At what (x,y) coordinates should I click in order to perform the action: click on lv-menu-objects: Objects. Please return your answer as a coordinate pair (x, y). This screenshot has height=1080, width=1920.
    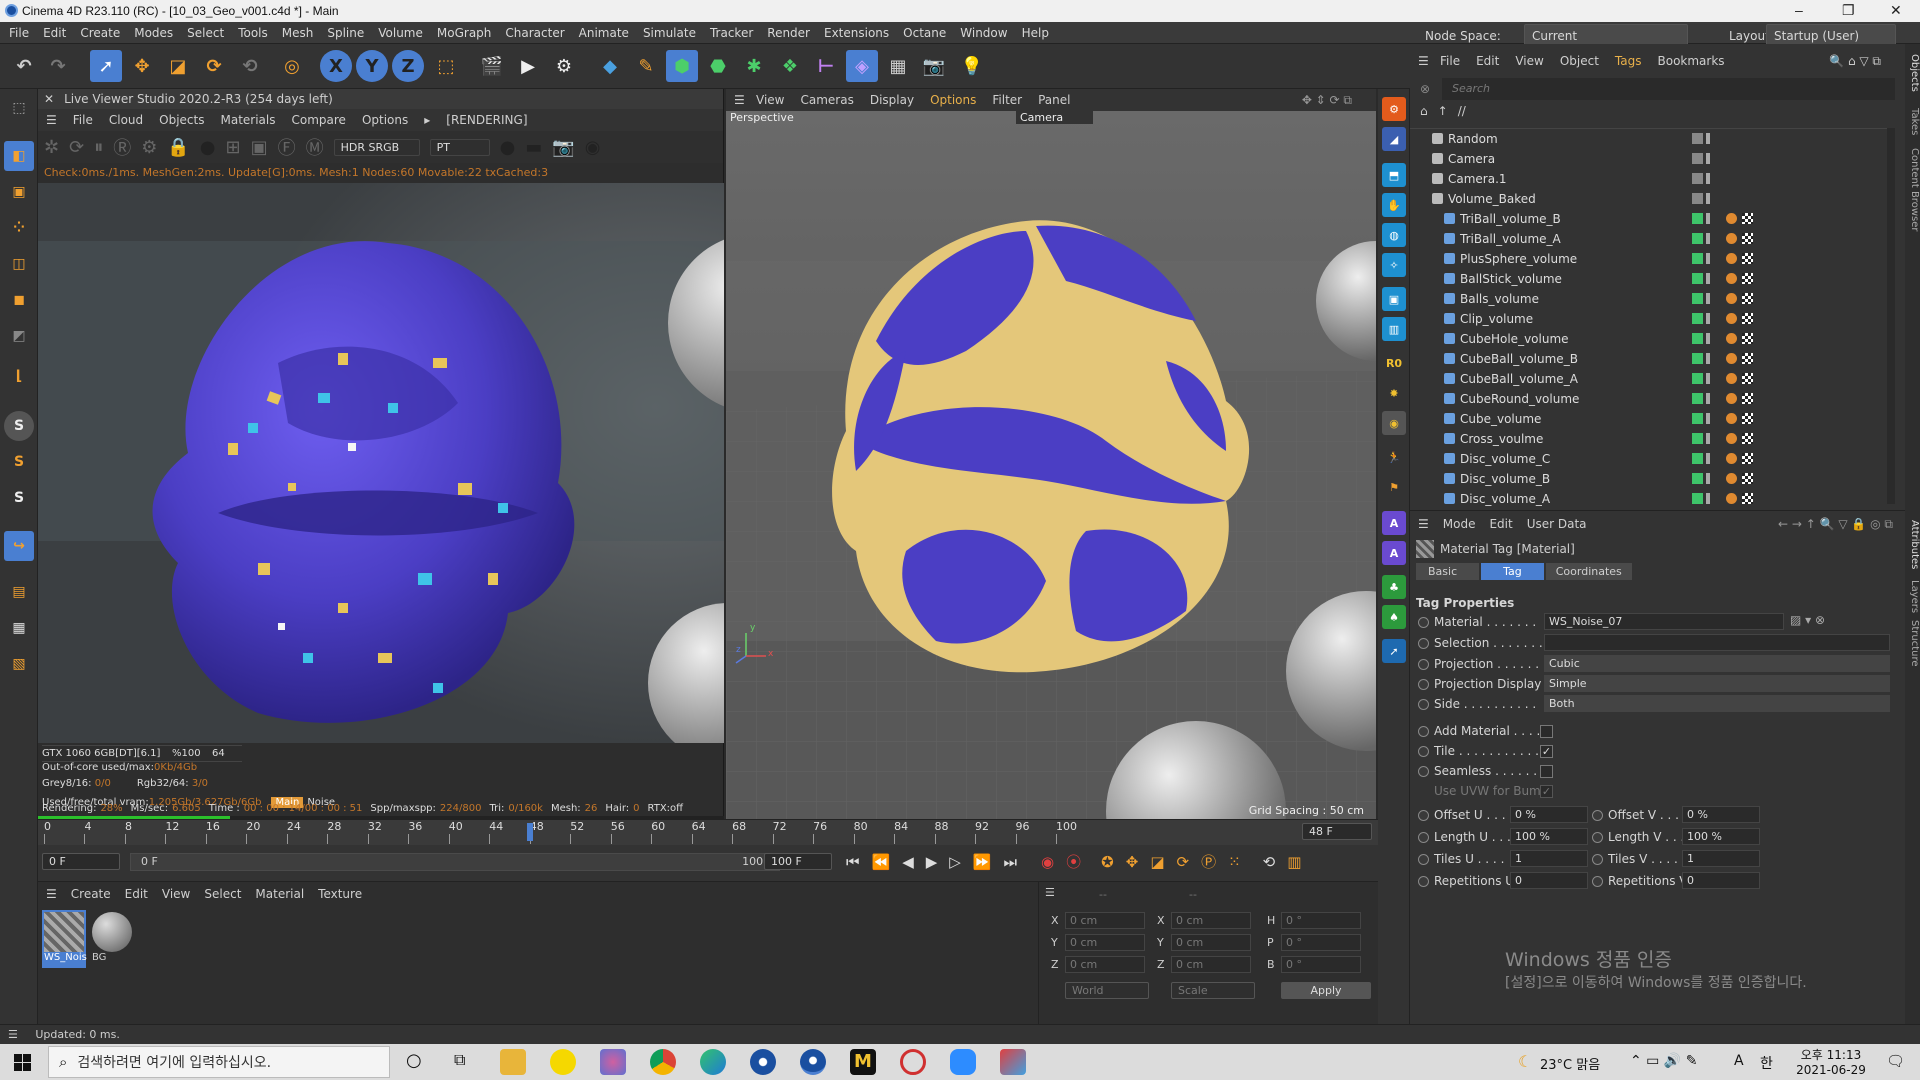
    Looking at the image, I should click on (181, 120).